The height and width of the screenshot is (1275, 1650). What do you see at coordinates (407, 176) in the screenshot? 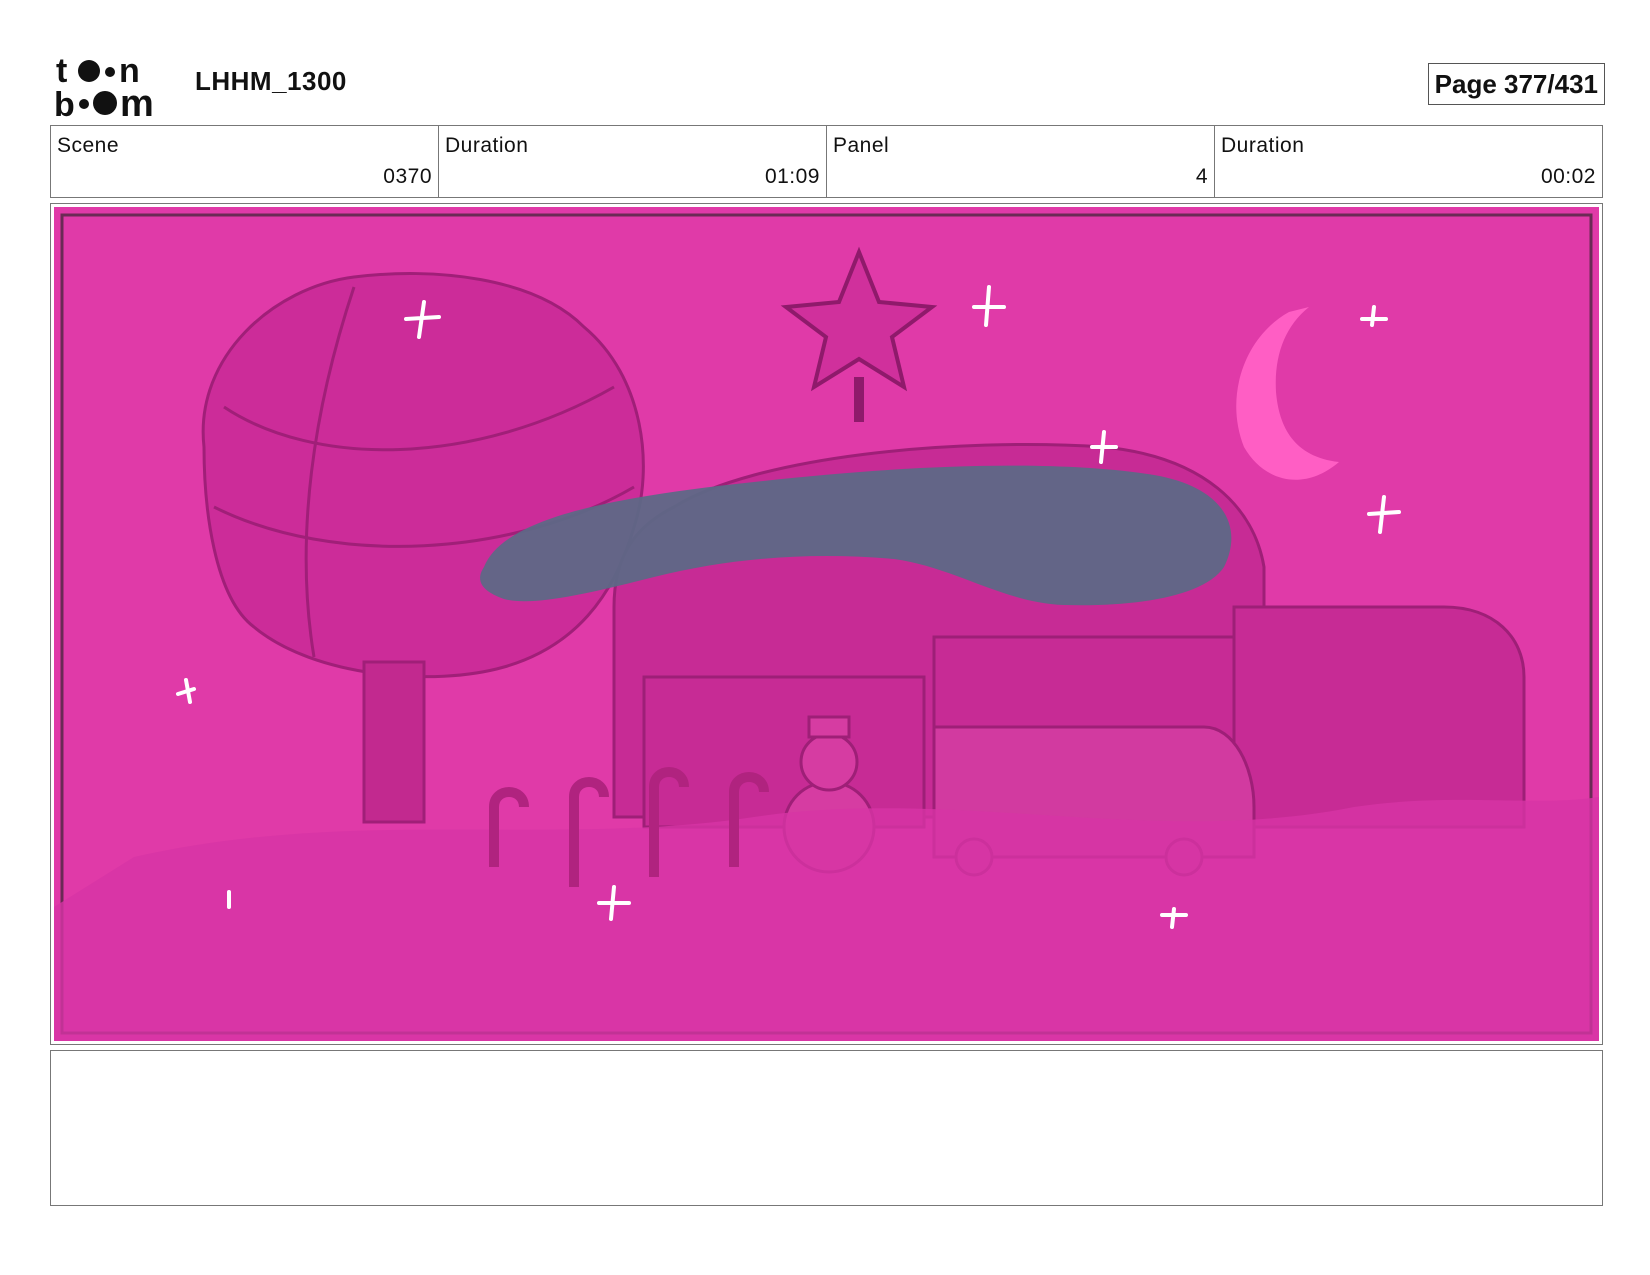
I see `scene-value: 0370` at bounding box center [407, 176].